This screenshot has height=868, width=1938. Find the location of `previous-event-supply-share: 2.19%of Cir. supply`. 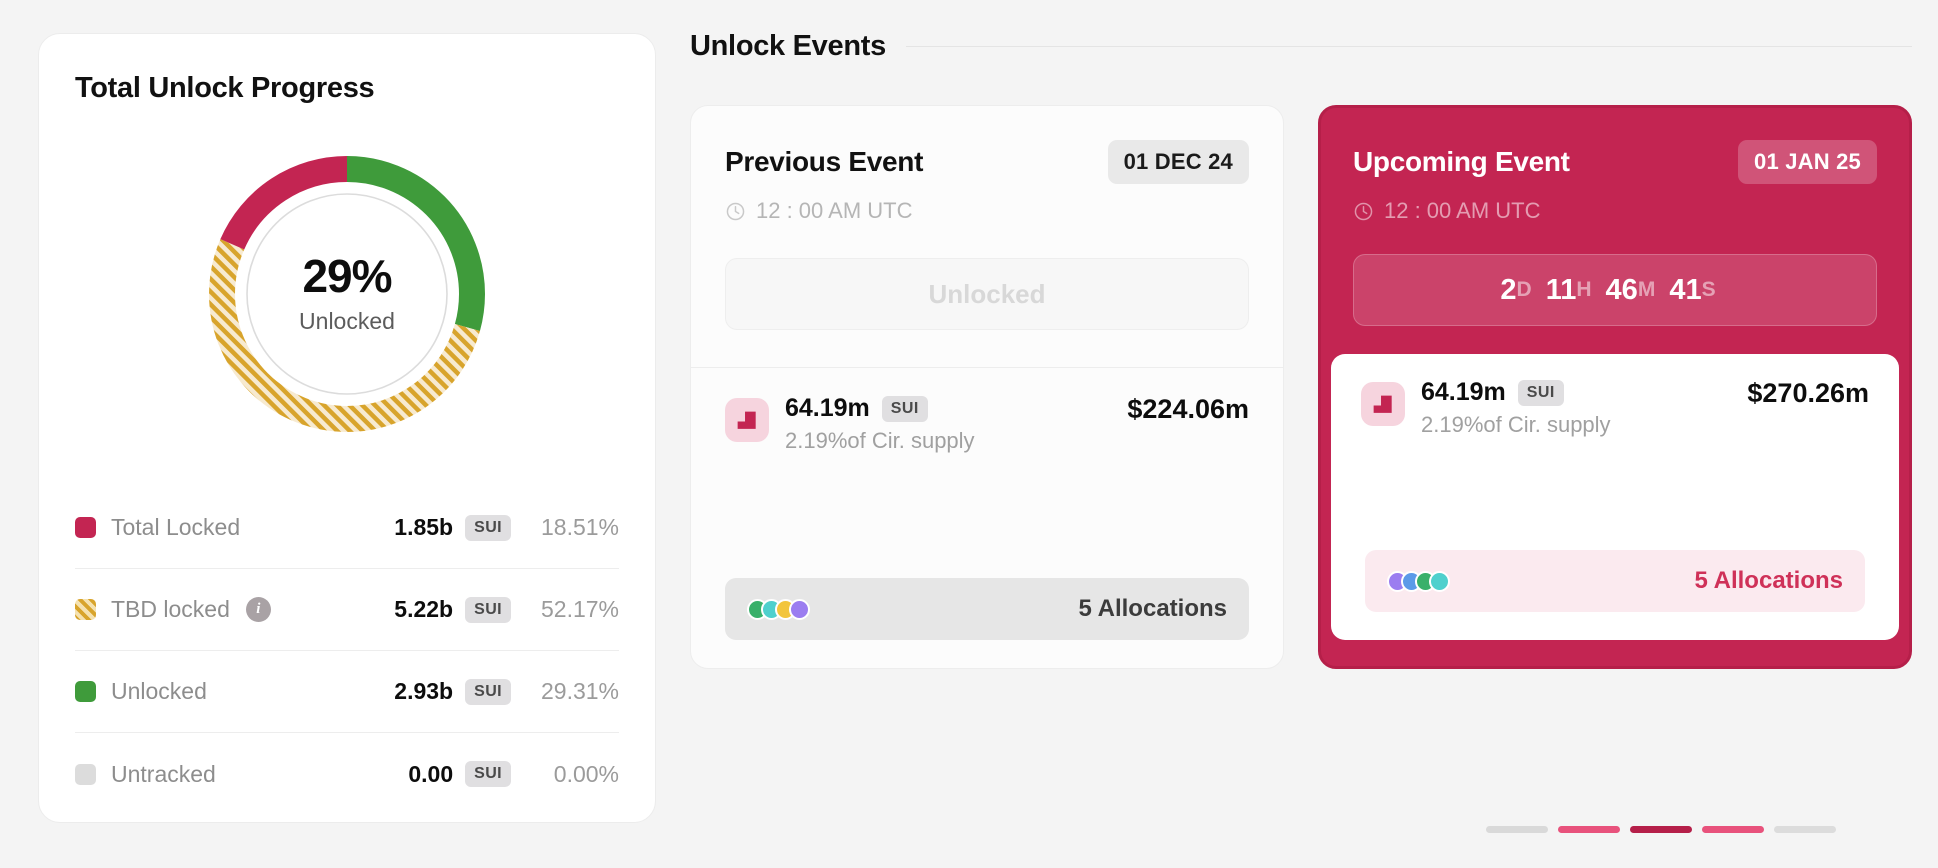

previous-event-supply-share: 2.19%of Cir. supply is located at coordinates (880, 440).